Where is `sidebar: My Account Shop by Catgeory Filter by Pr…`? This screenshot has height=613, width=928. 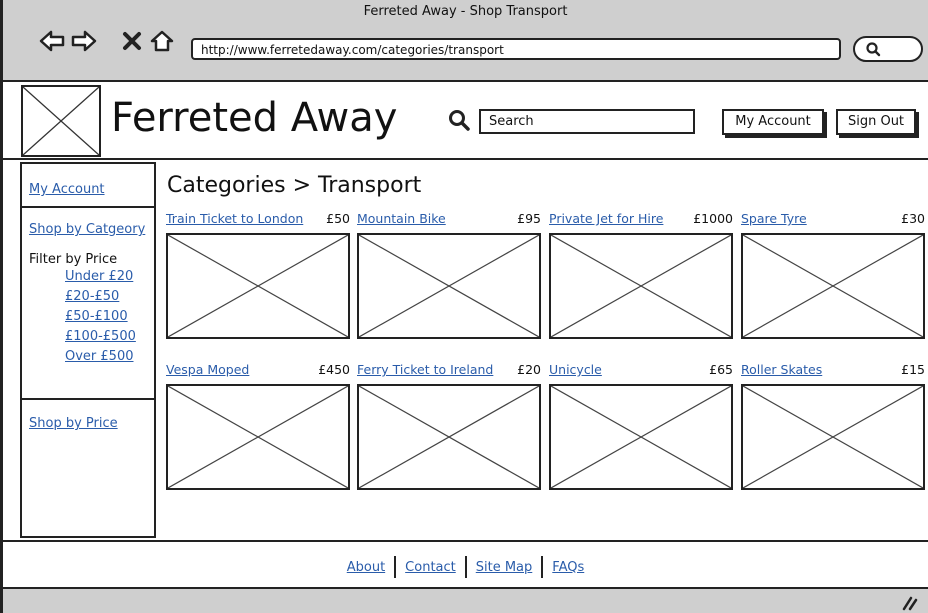
sidebar: My Account Shop by Catgeory Filter by Pr… is located at coordinates (88, 350).